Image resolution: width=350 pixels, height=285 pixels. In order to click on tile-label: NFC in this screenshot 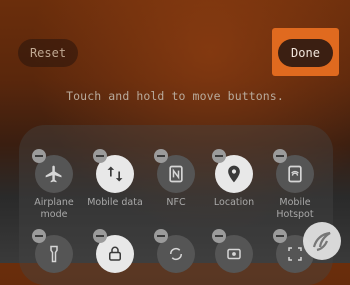, I will do `click(176, 202)`.